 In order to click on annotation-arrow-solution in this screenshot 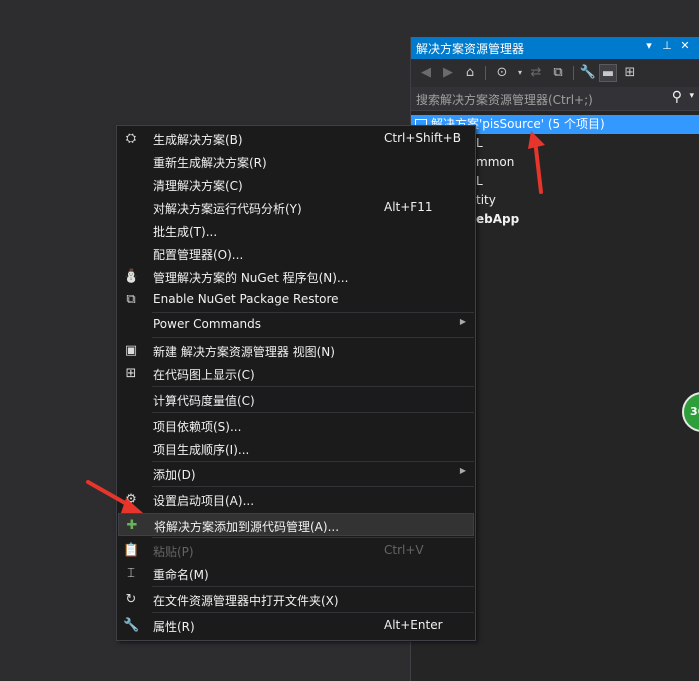, I will do `click(536, 162)`.